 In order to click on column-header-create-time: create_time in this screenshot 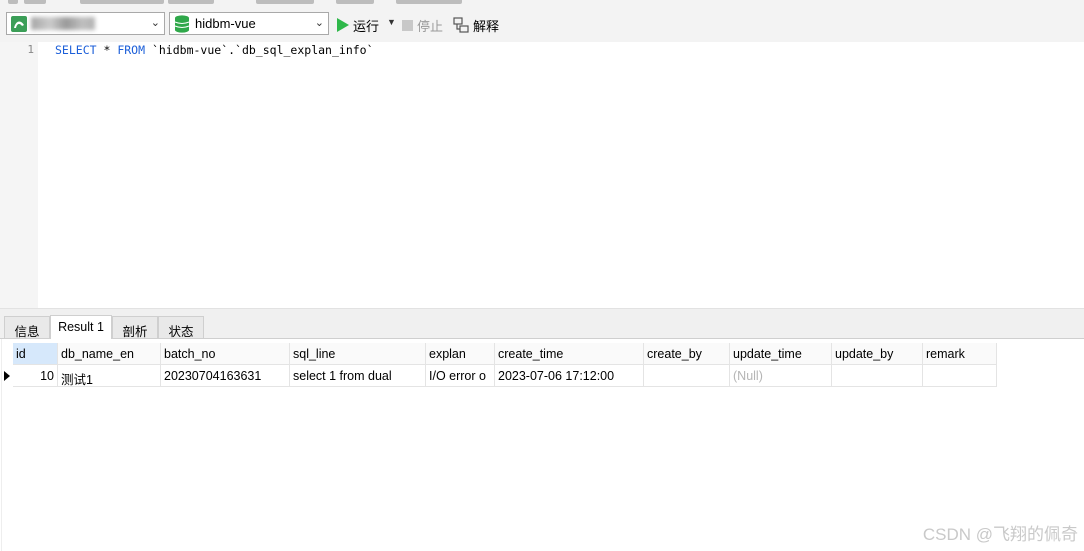, I will do `click(569, 354)`.